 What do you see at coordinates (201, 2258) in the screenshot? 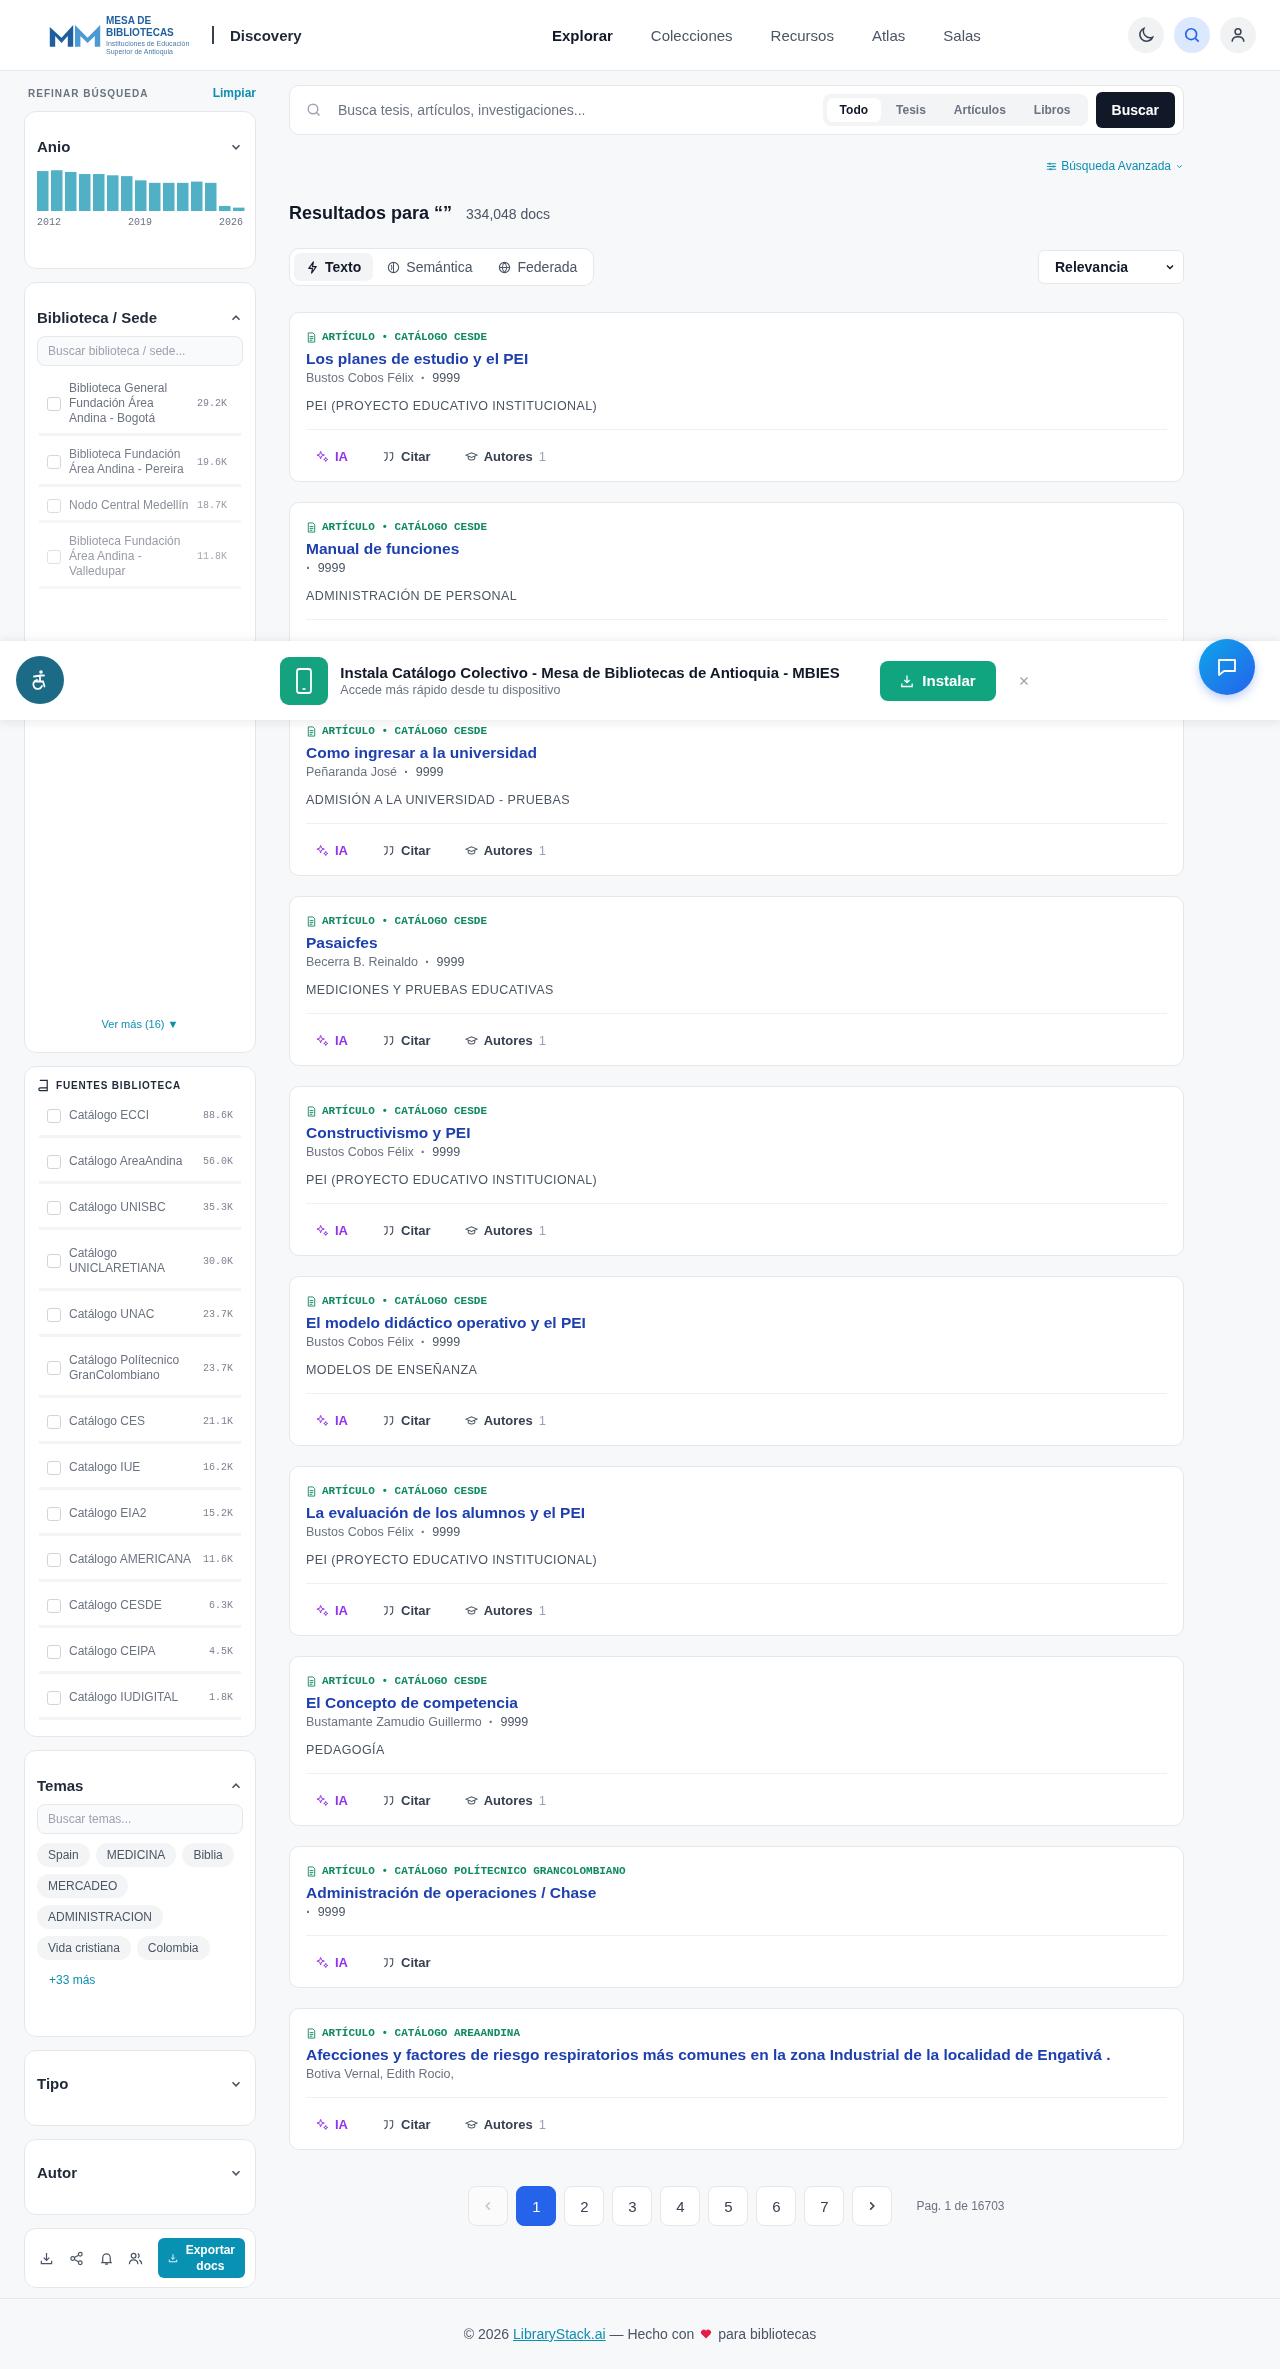
I see `export-button: Exportar docs` at bounding box center [201, 2258].